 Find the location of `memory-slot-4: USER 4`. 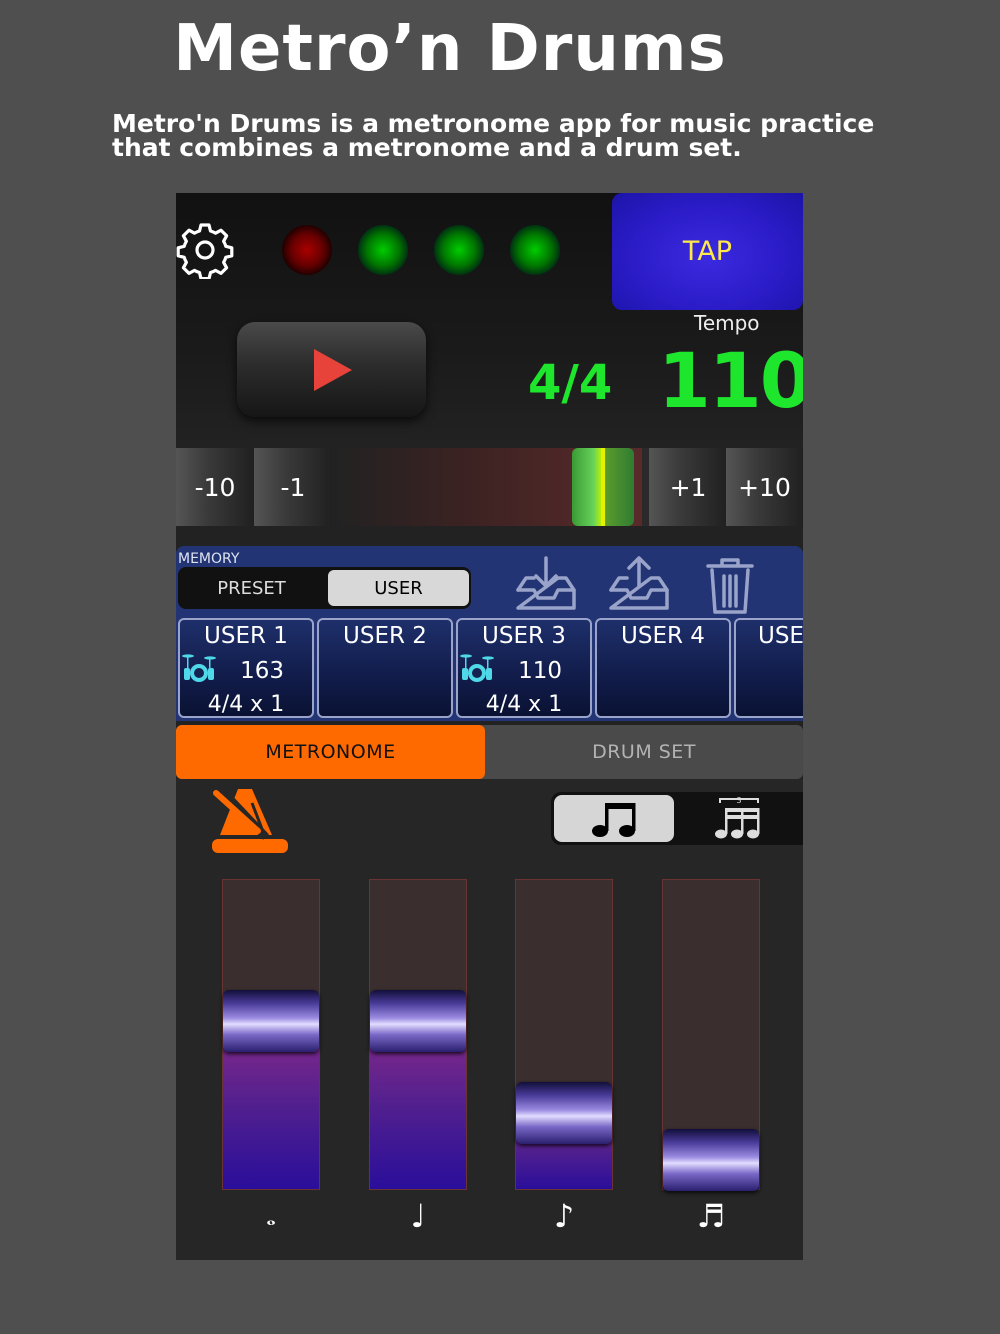

memory-slot-4: USER 4 is located at coordinates (663, 668).